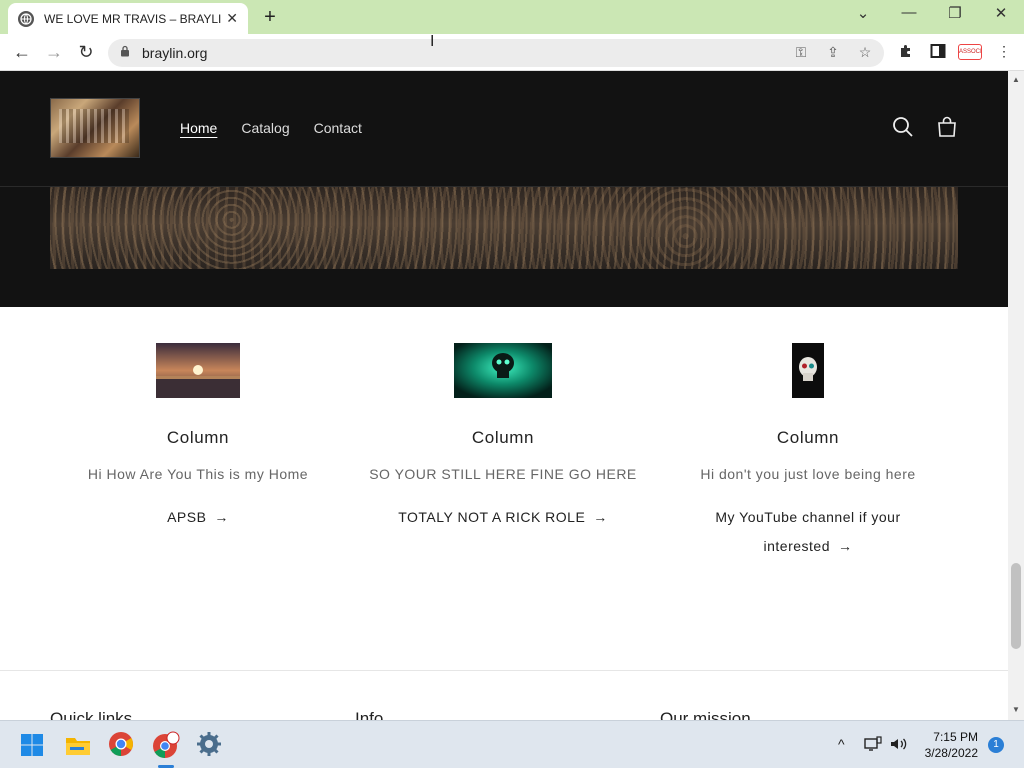 This screenshot has width=1024, height=768. What do you see at coordinates (22, 52) in the screenshot?
I see `back-arrow-icon: ←` at bounding box center [22, 52].